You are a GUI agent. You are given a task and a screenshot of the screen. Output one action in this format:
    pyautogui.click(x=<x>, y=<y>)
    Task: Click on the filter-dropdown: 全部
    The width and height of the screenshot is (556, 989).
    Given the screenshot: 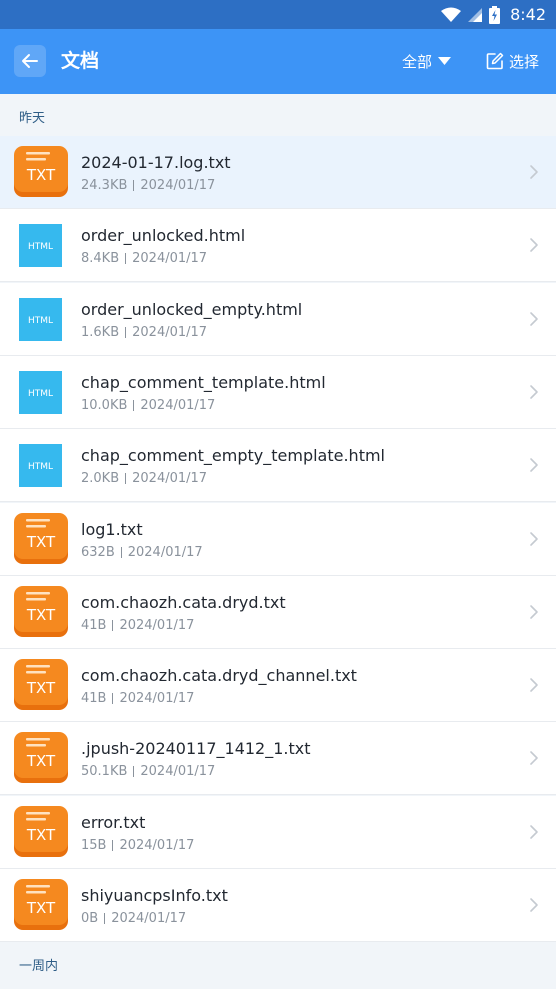 What is the action you would take?
    pyautogui.click(x=427, y=61)
    